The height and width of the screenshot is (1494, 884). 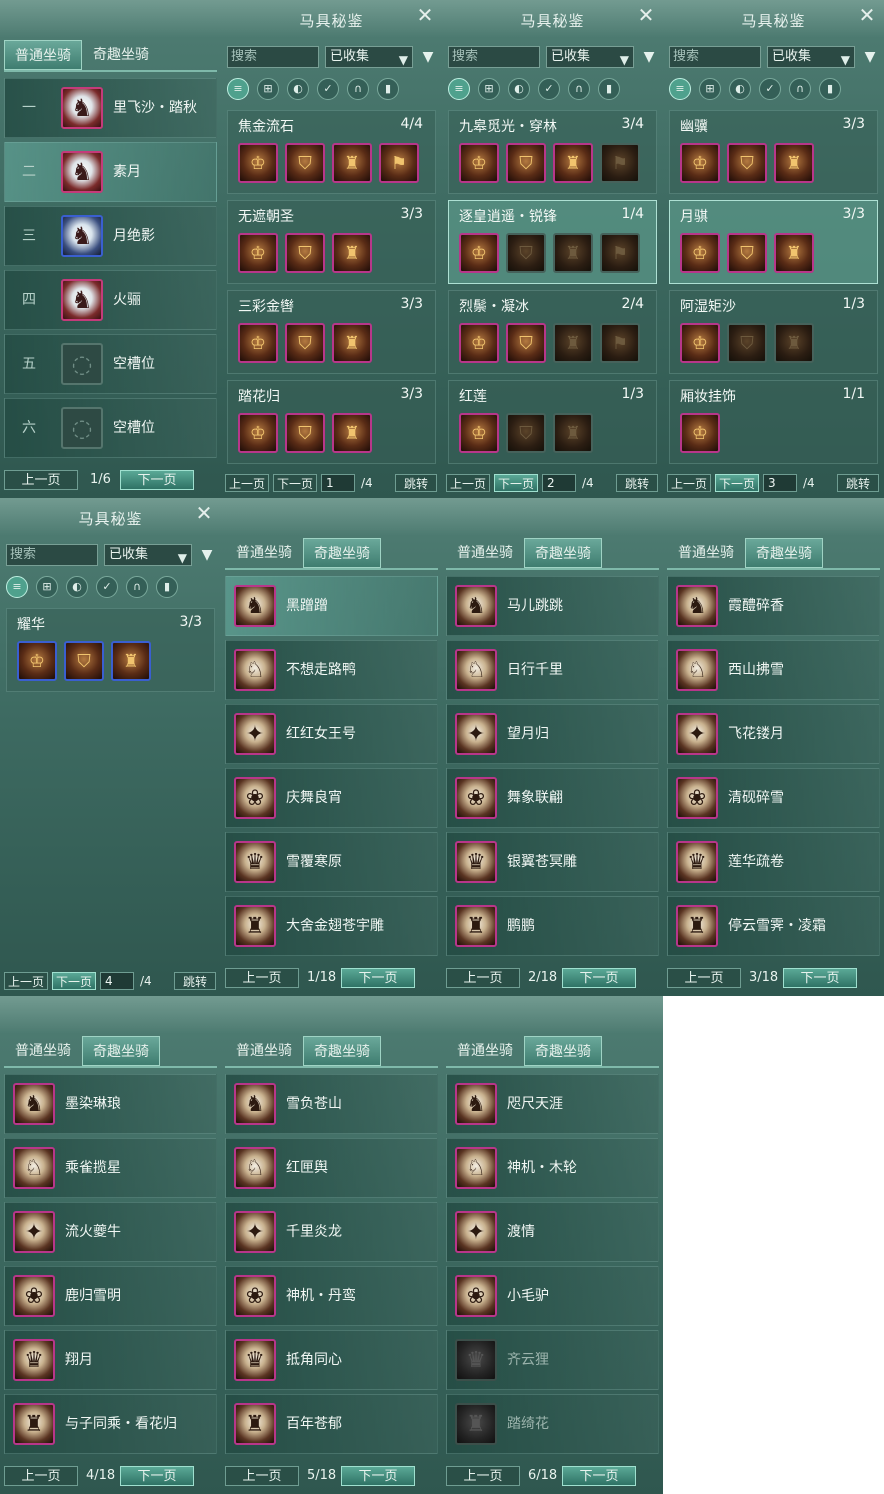 I want to click on mount-row: ❀ 神机・丹鸾, so click(x=331, y=1296).